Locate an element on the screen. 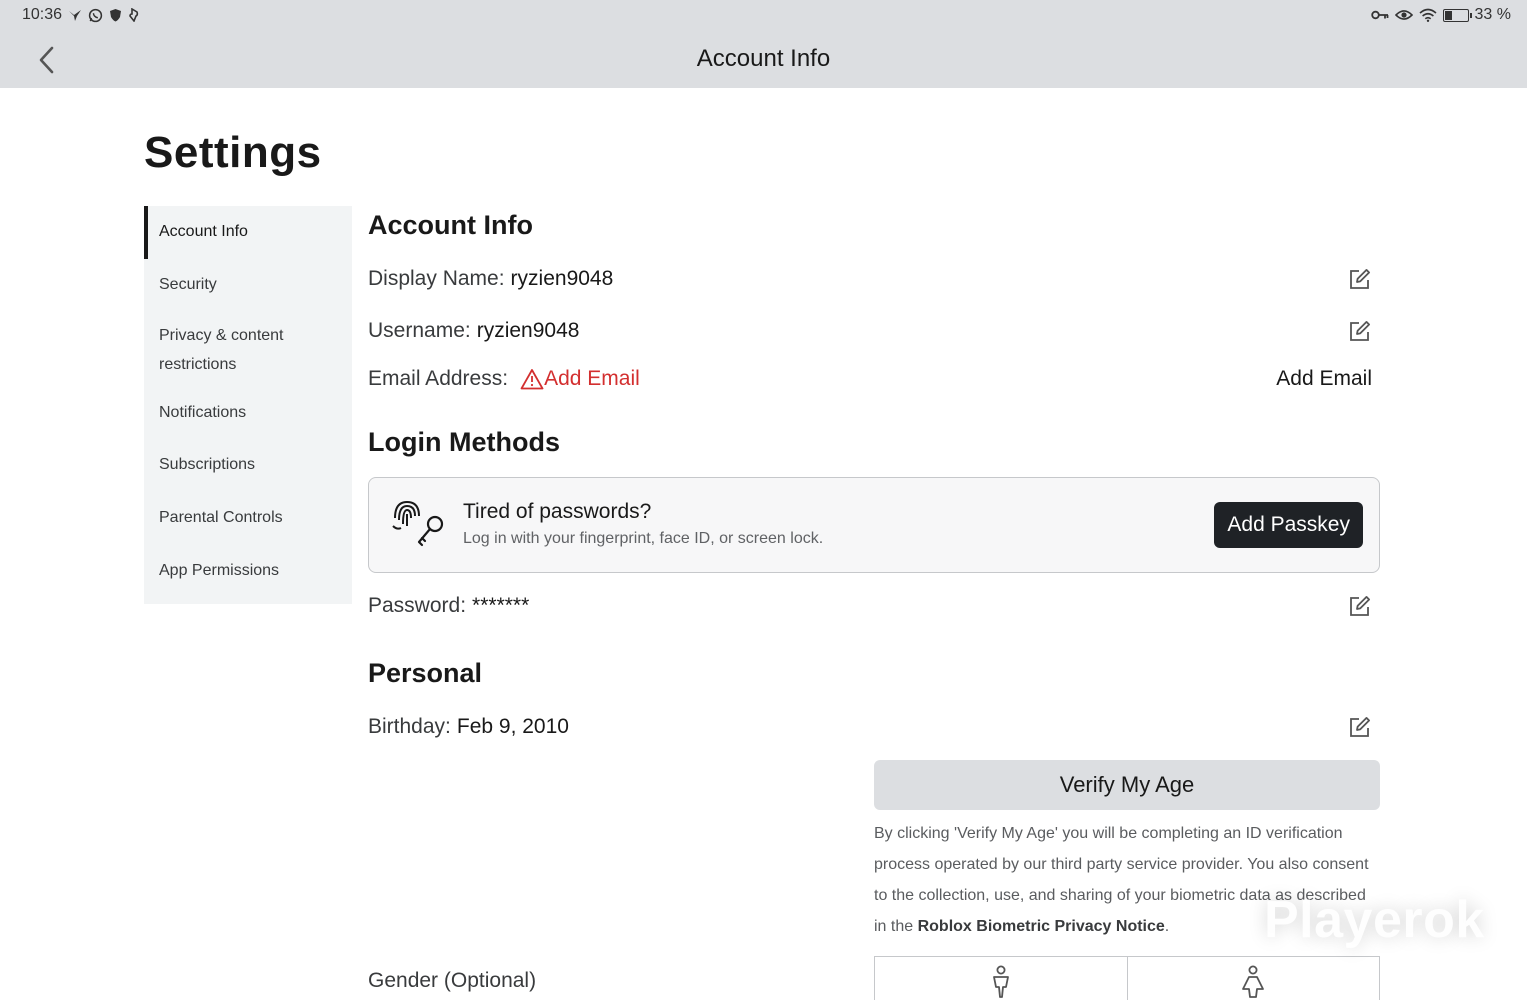 The width and height of the screenshot is (1527, 1000). edit-username-button is located at coordinates (1360, 331).